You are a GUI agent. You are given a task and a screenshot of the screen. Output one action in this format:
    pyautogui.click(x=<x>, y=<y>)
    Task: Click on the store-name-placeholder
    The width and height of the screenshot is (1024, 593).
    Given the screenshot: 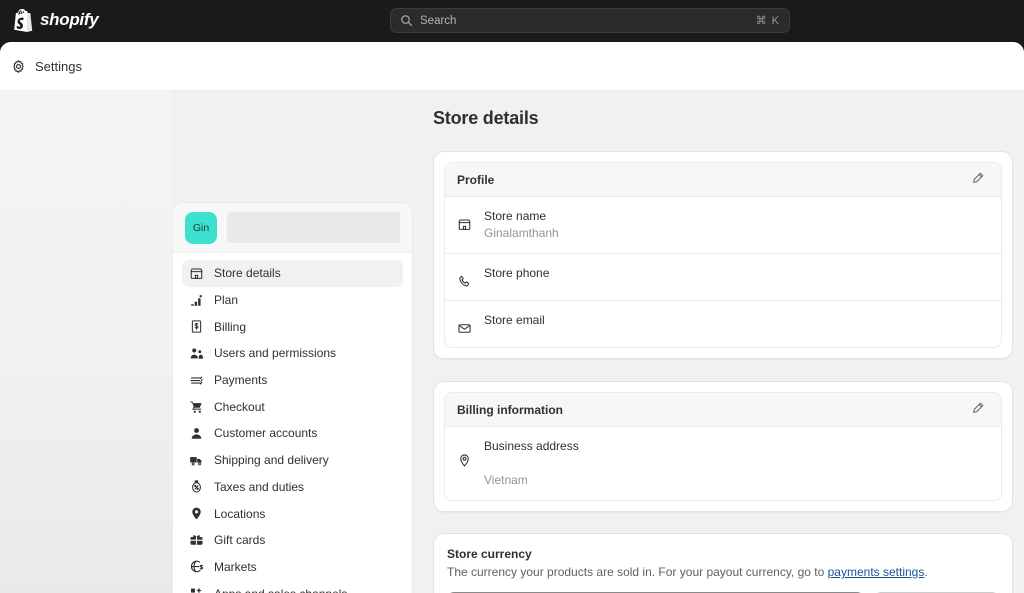 What is the action you would take?
    pyautogui.click(x=313, y=227)
    